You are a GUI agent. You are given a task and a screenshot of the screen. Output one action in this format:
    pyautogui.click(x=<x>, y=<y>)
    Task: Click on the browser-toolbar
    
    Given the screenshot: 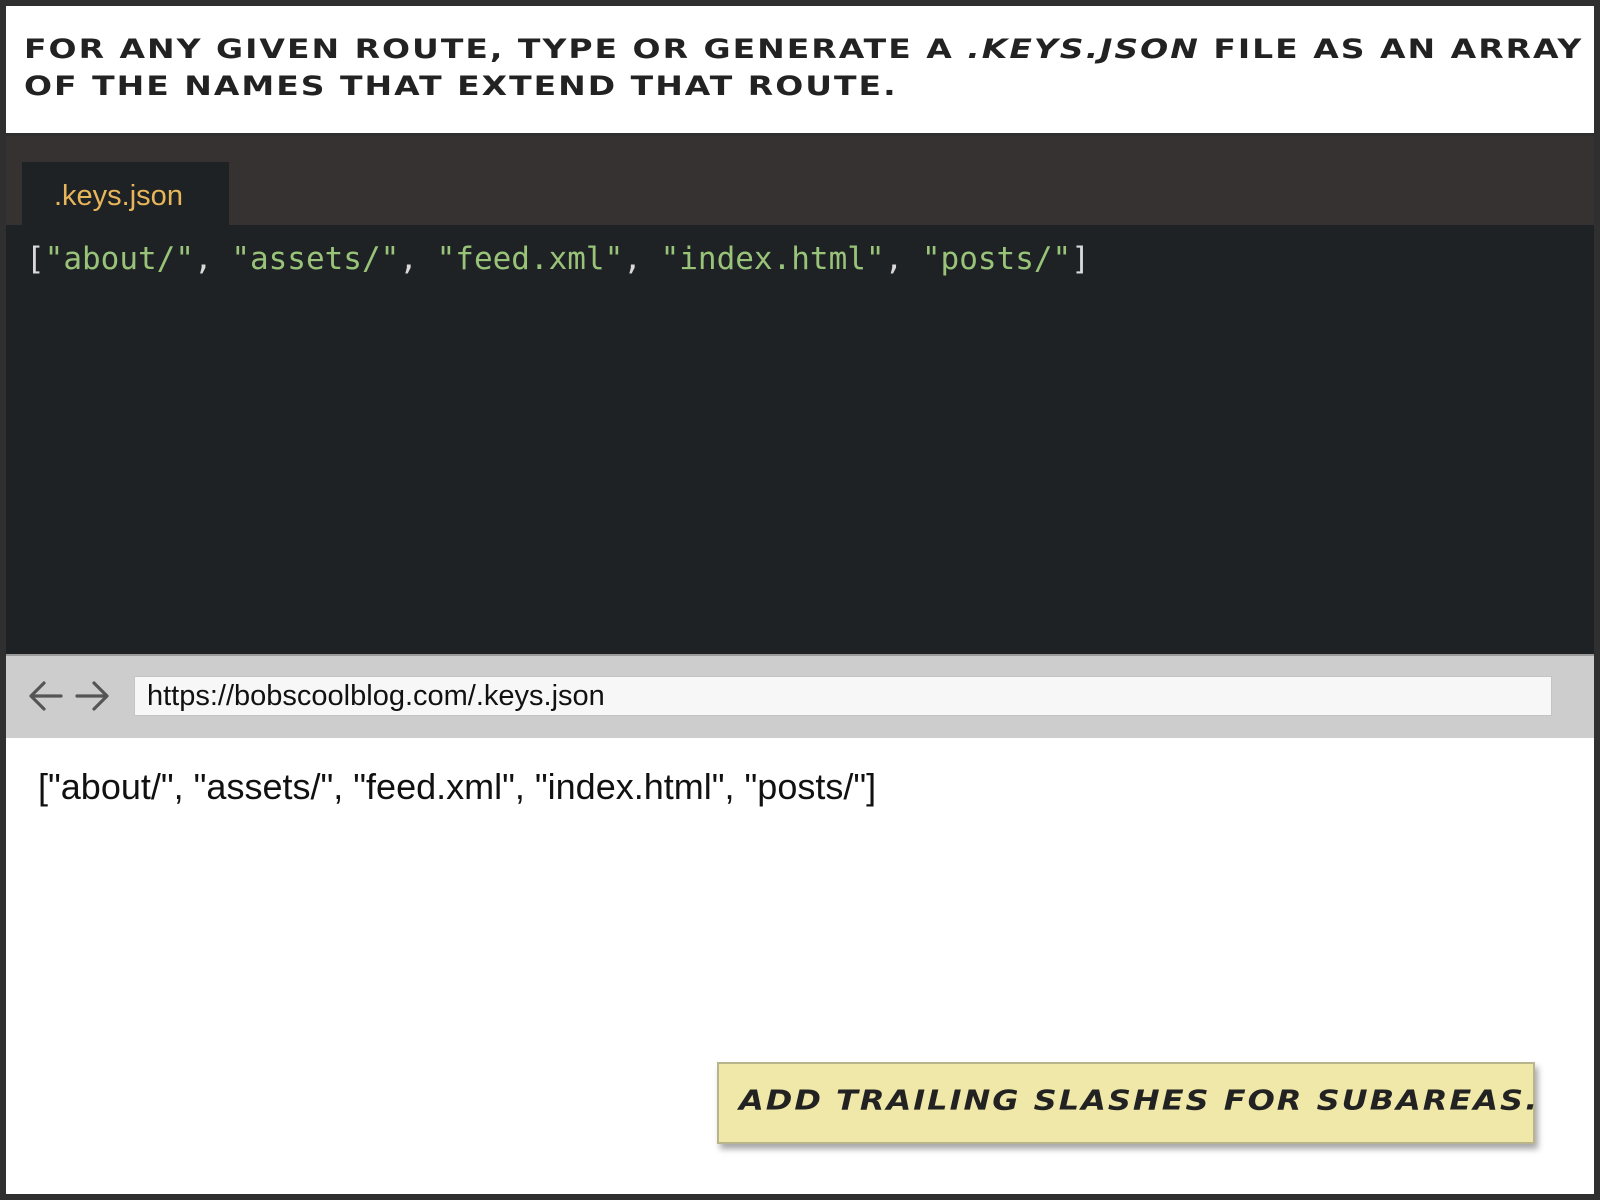 What is the action you would take?
    pyautogui.click(x=800, y=696)
    